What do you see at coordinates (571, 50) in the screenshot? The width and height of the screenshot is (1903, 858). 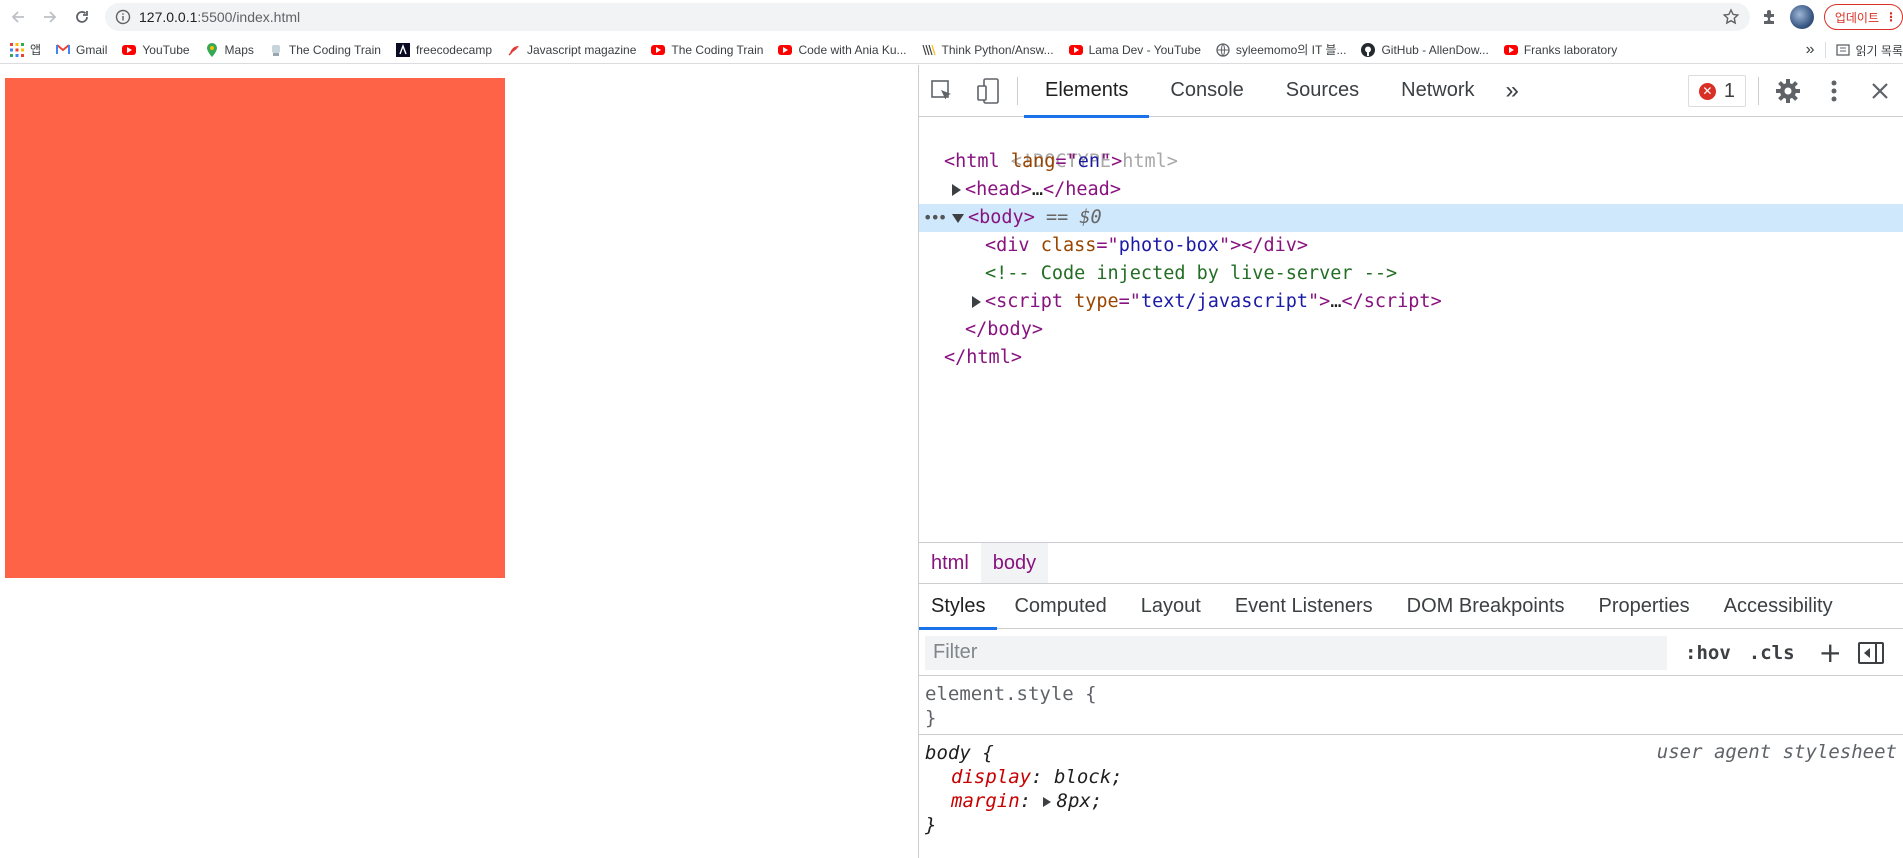 I see `bookmark-item: Javascript magazine` at bounding box center [571, 50].